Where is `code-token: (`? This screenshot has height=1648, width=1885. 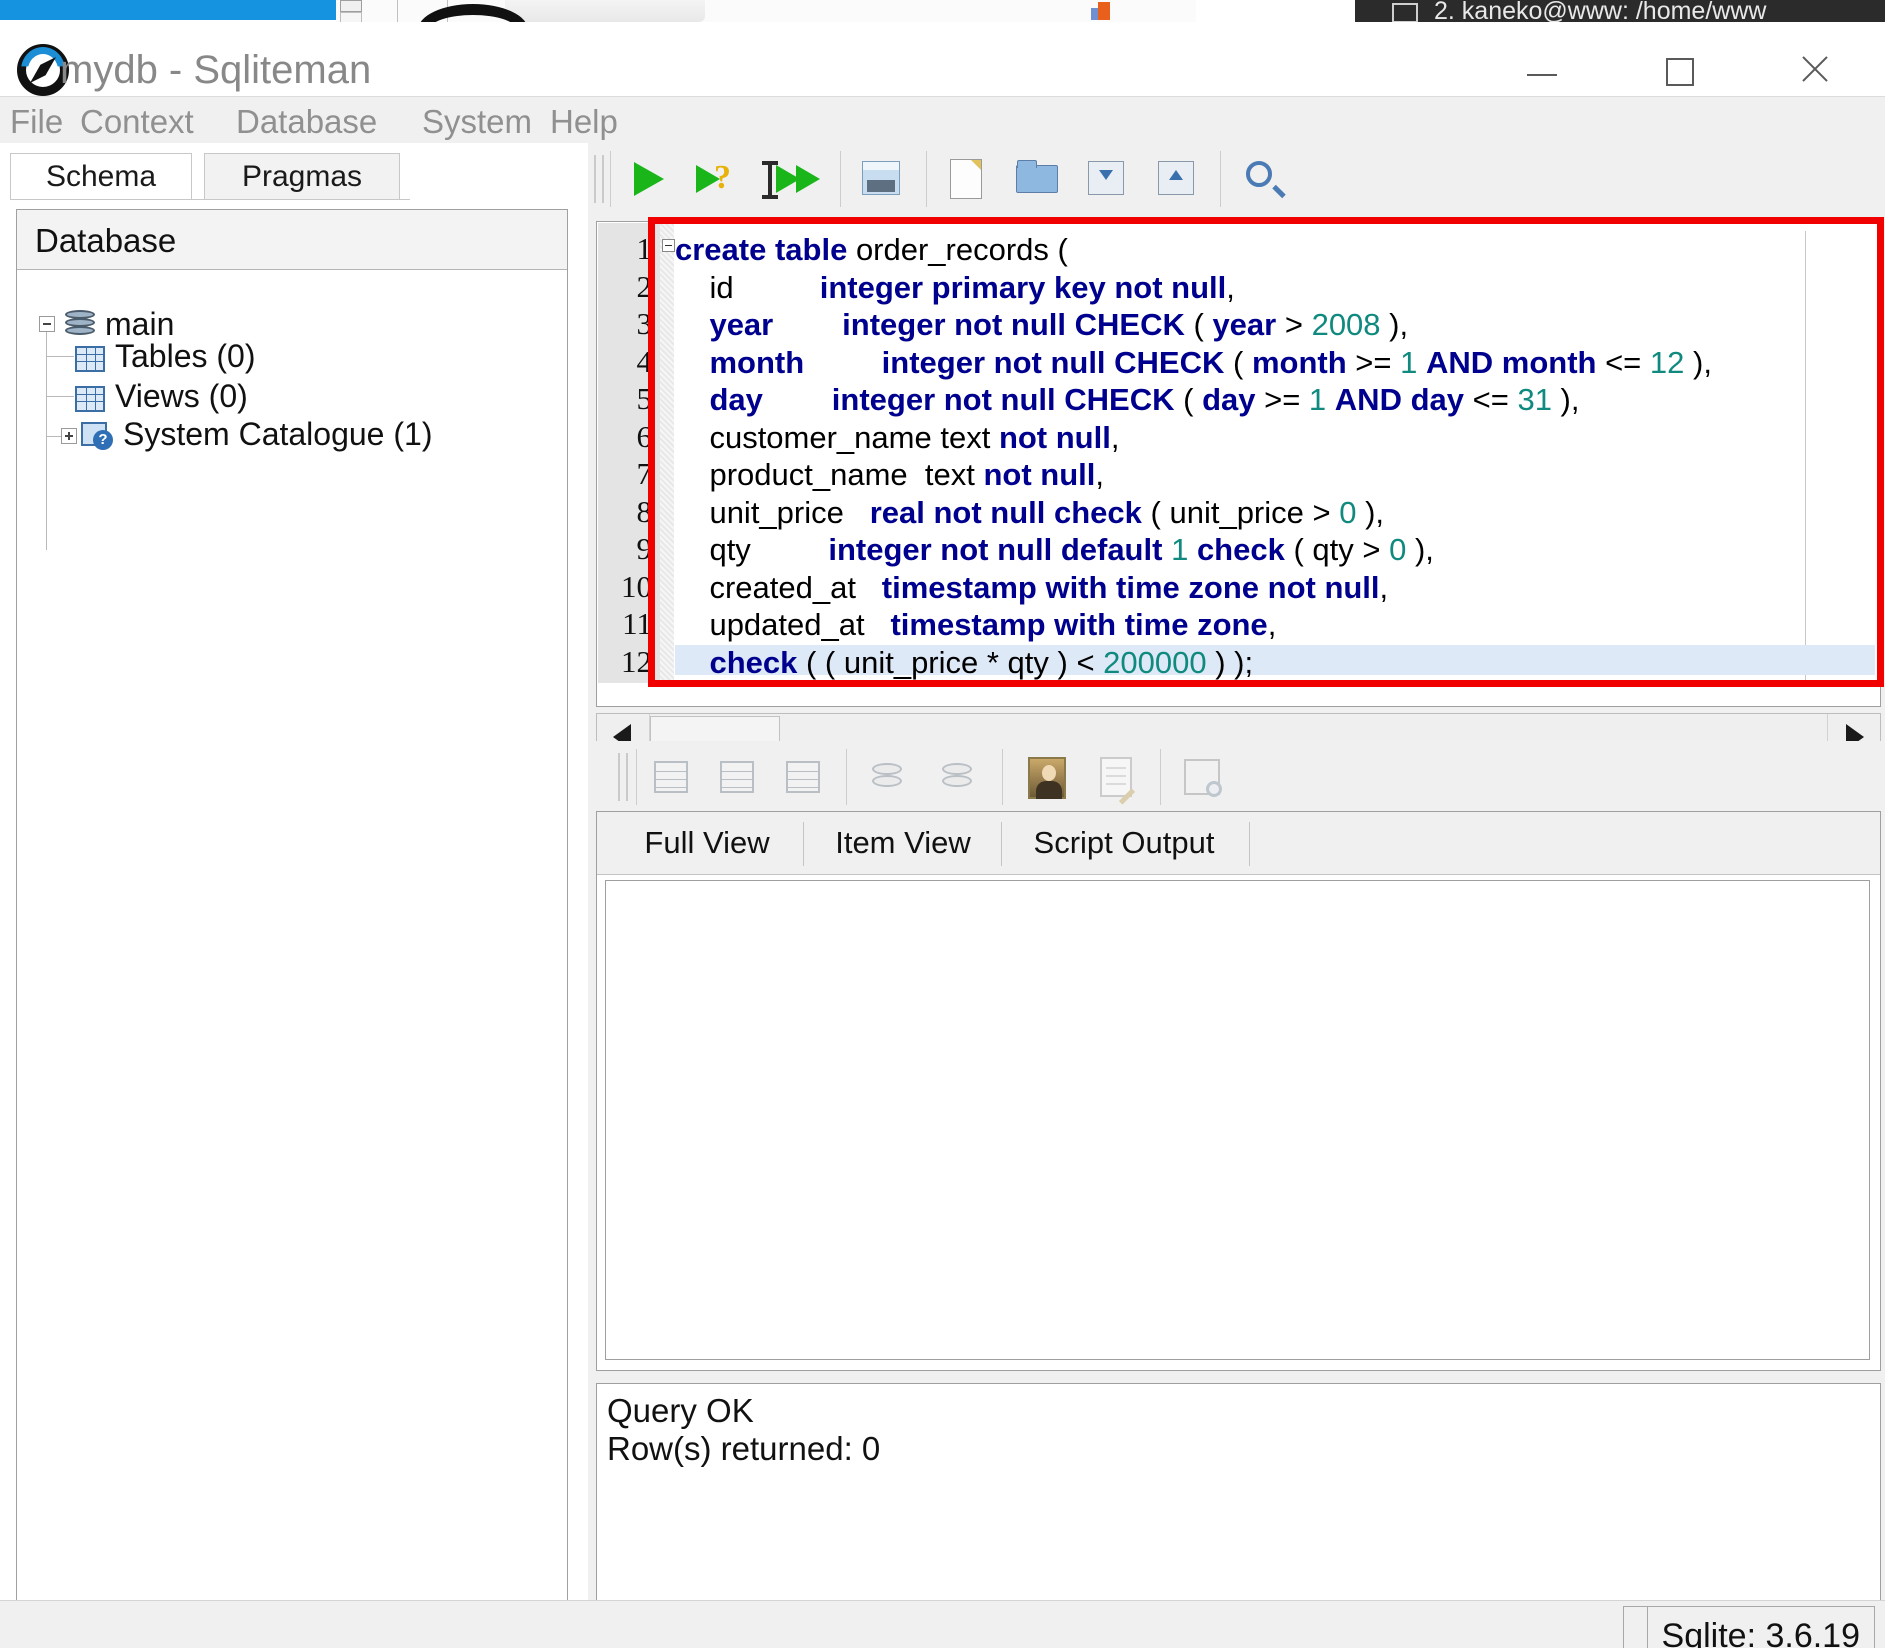
code-token: ( is located at coordinates (1238, 362).